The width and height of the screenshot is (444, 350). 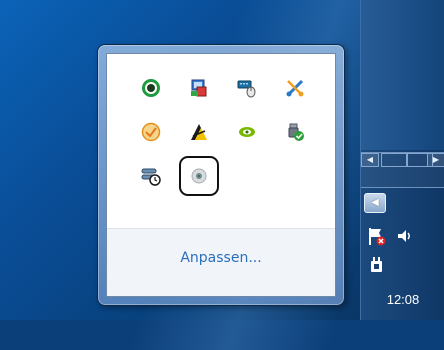 What do you see at coordinates (377, 265) in the screenshot?
I see `power-plug-icon` at bounding box center [377, 265].